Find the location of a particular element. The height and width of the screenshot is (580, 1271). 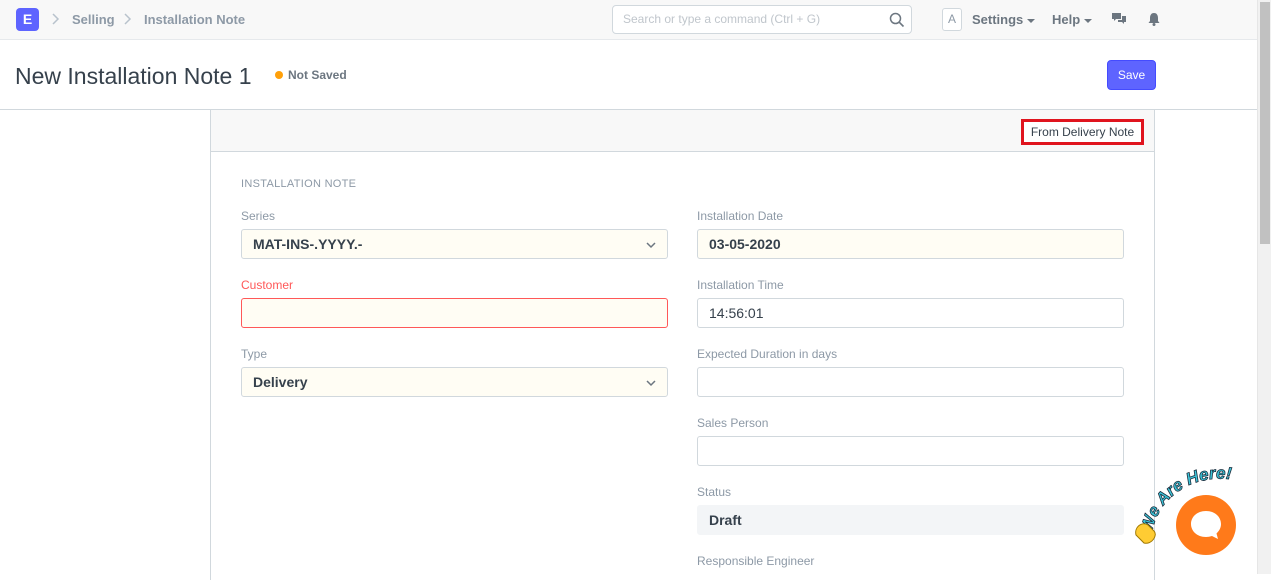

responsible-engineer-label: Responsible Engineer is located at coordinates (756, 561).